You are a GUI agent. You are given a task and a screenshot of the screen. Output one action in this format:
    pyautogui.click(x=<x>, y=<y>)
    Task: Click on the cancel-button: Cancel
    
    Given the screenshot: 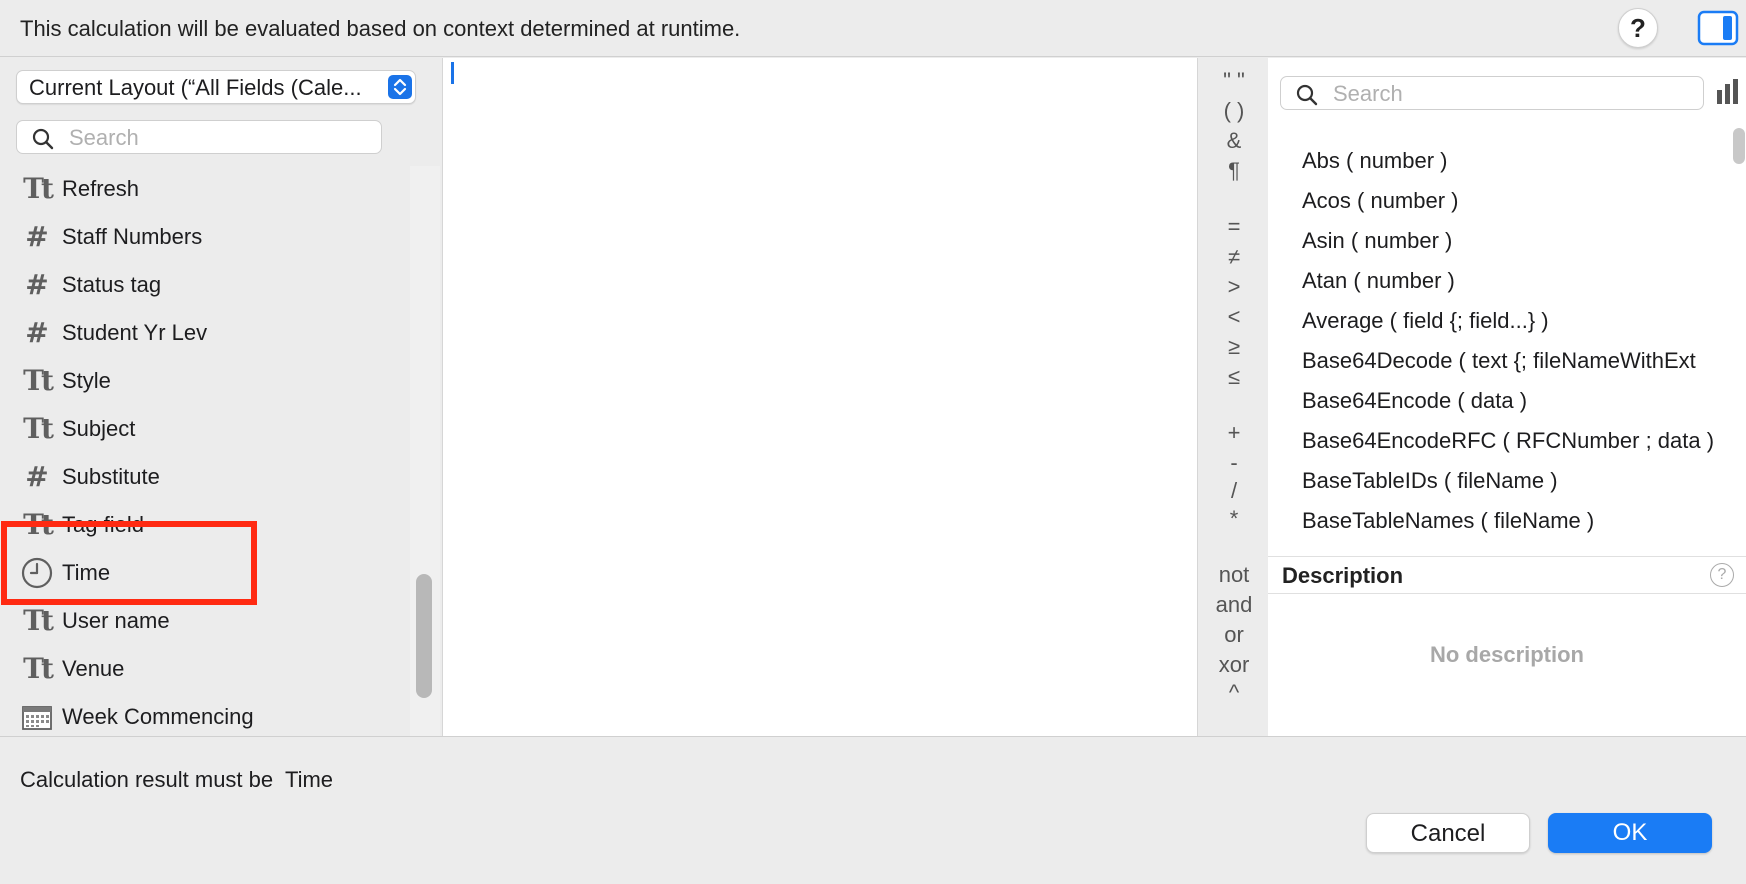 What is the action you would take?
    pyautogui.click(x=1448, y=833)
    